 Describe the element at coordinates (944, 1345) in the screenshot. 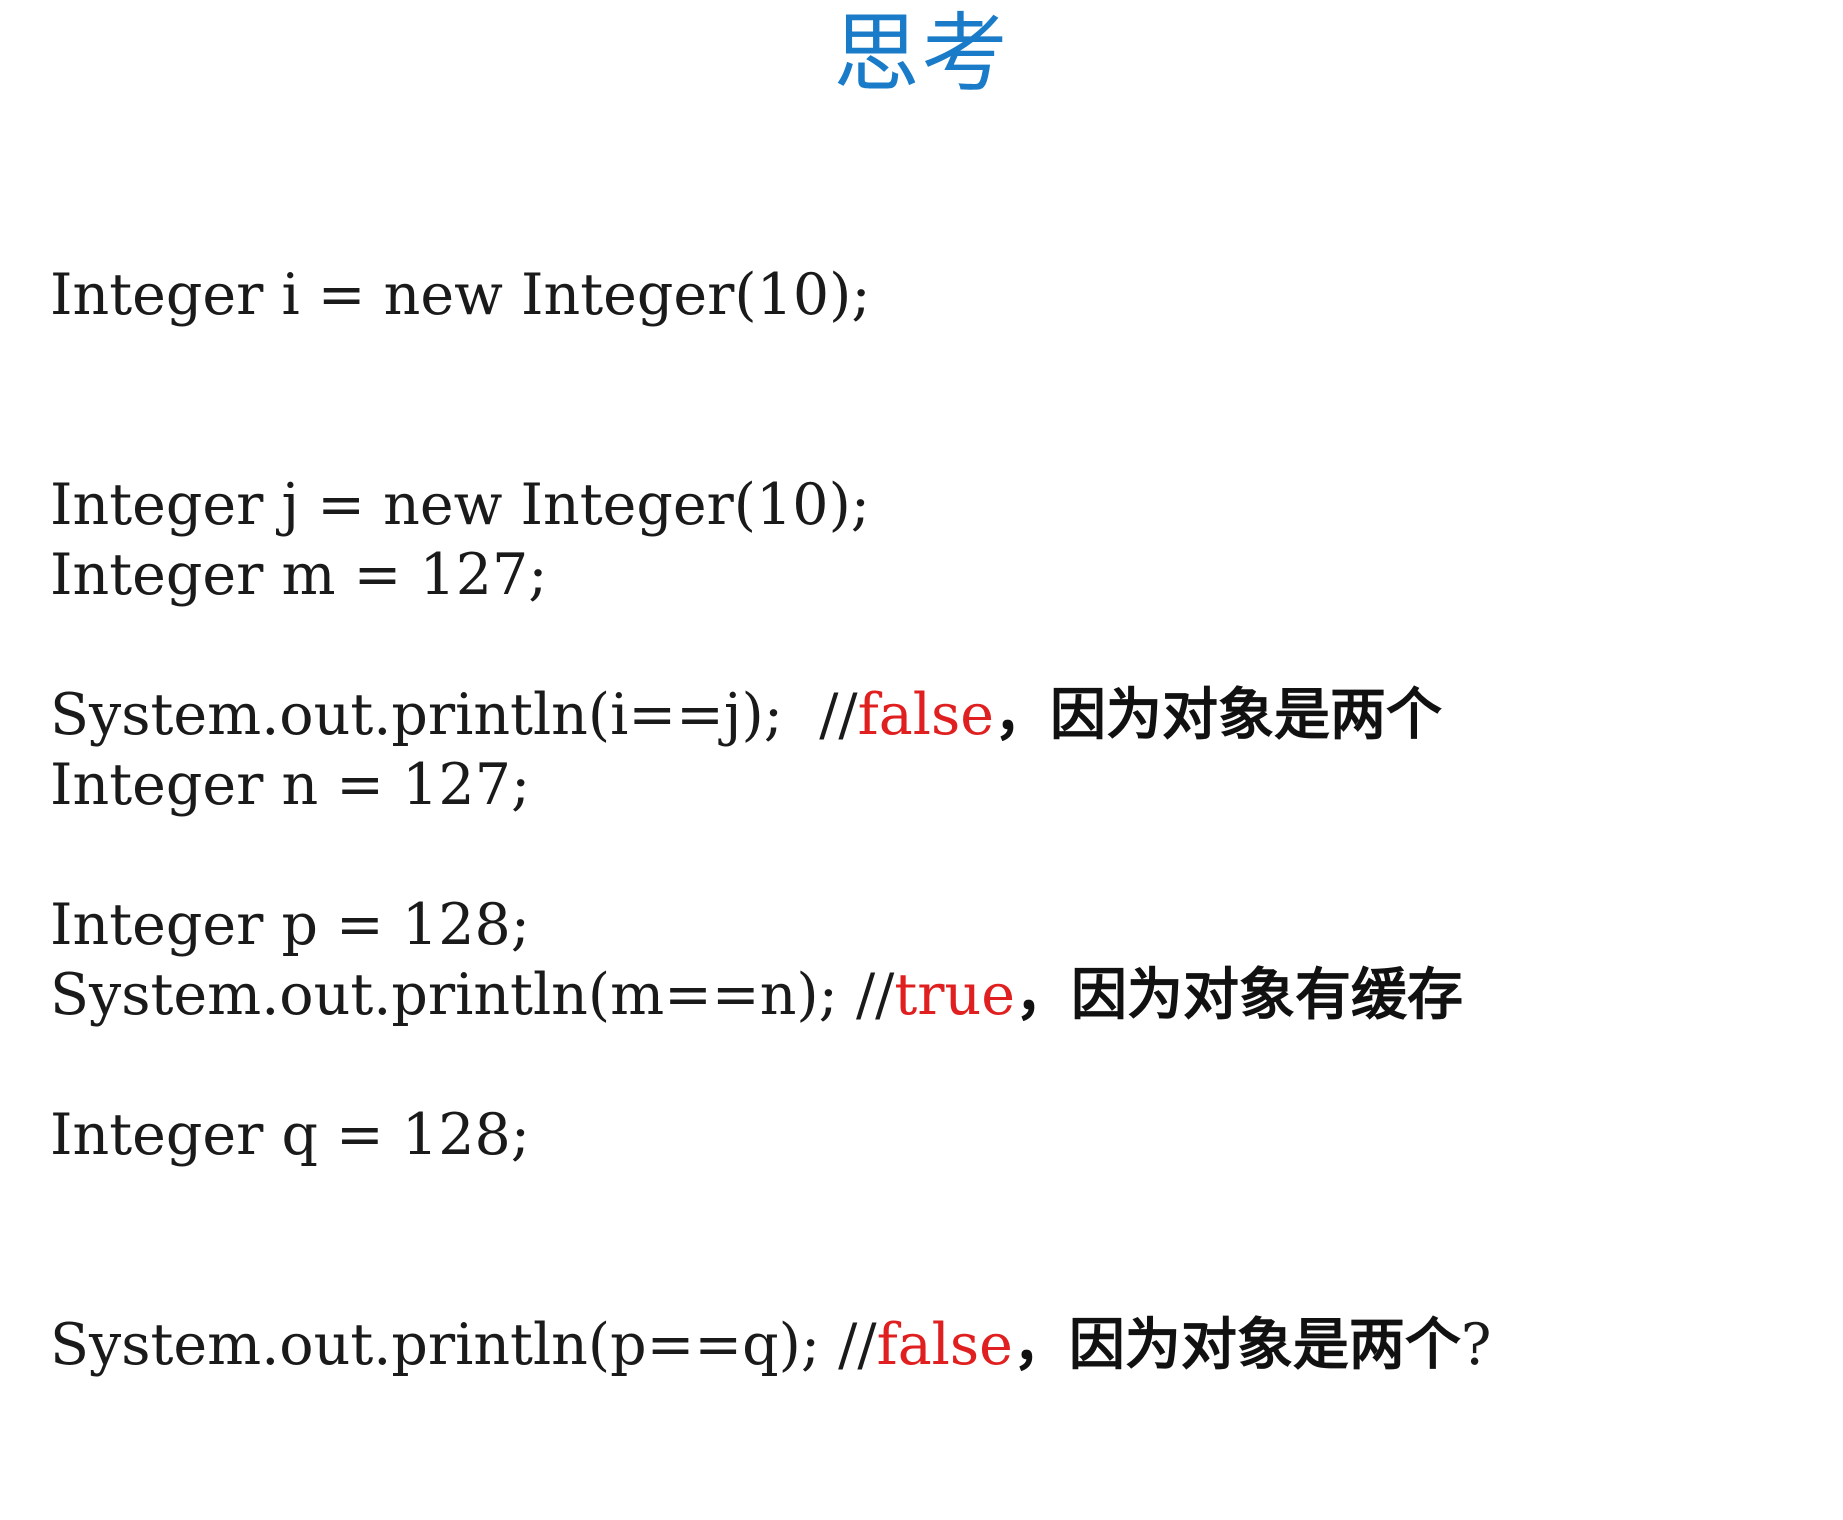

I see `result-keyword: false` at that location.